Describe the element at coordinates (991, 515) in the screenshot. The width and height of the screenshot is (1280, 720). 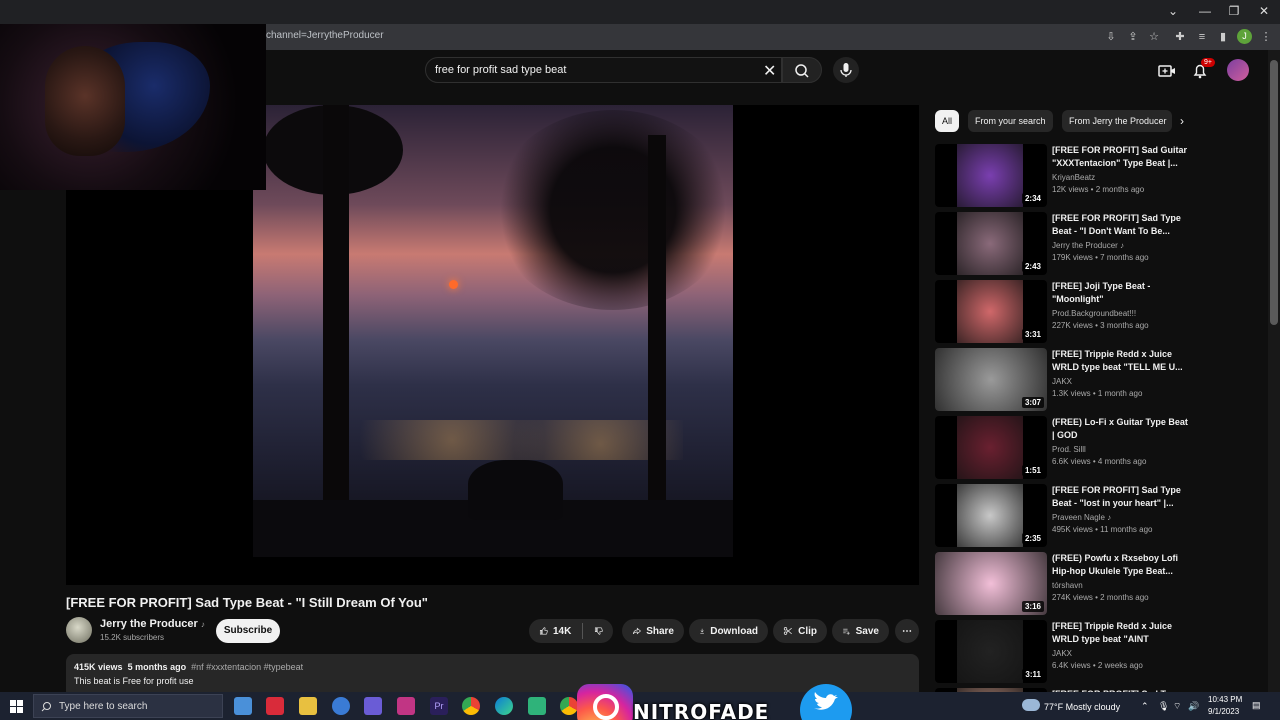
I see `video-thumbnail: 2:35` at that location.